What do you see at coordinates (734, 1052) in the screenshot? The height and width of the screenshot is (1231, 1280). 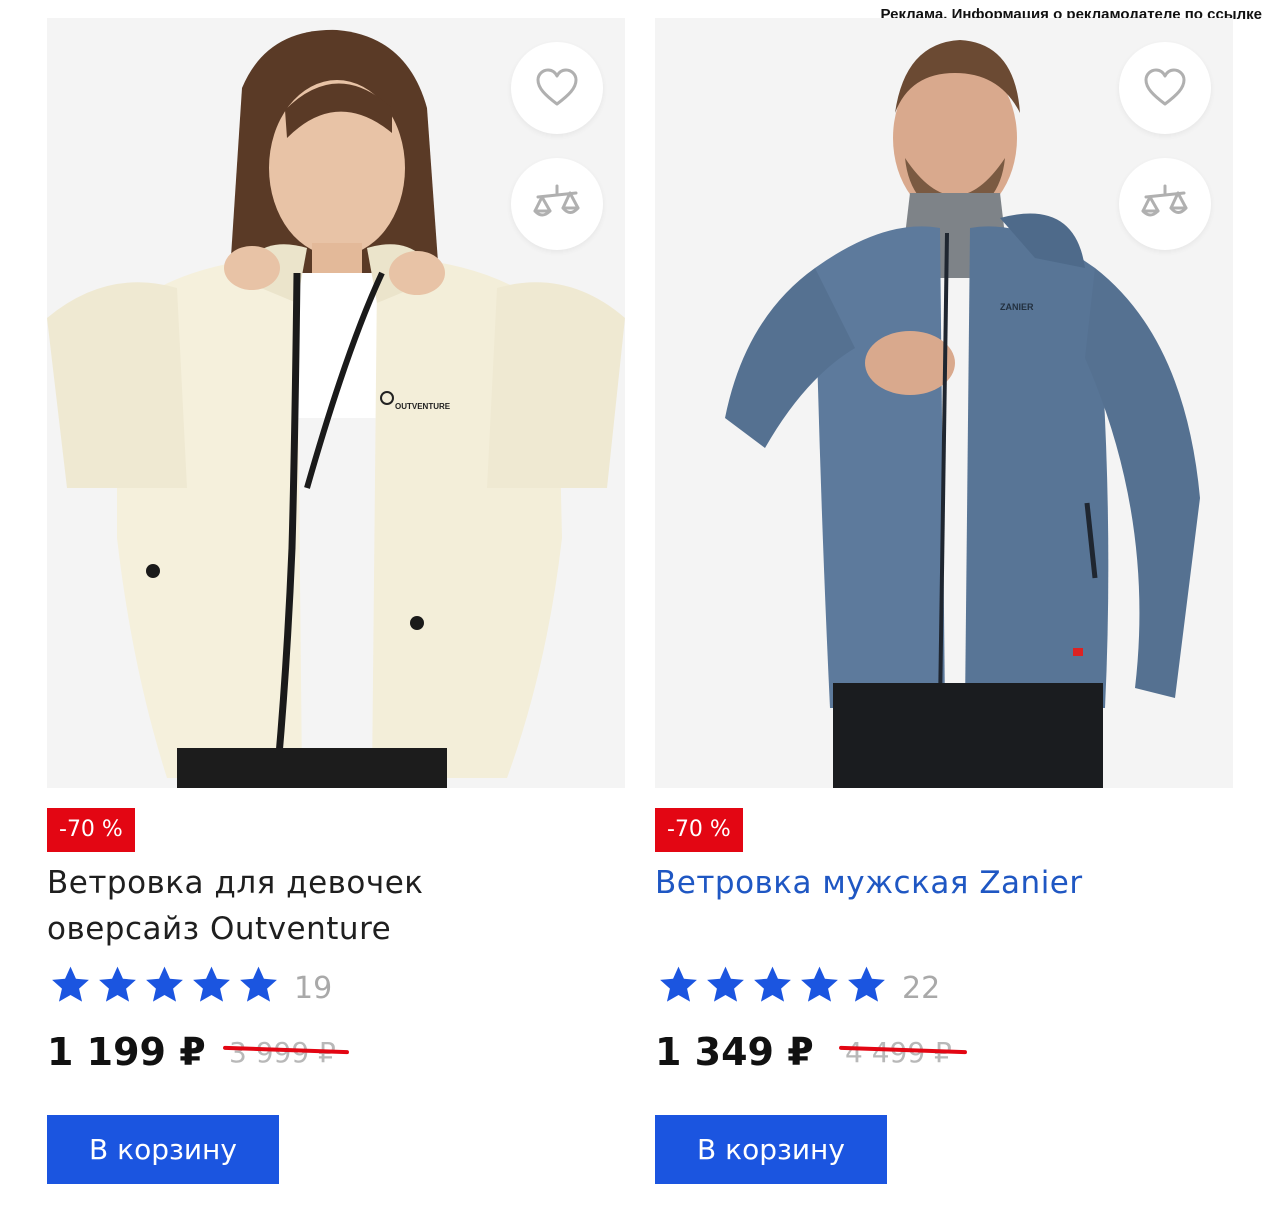 I see `current-price: 1 349 ₽` at bounding box center [734, 1052].